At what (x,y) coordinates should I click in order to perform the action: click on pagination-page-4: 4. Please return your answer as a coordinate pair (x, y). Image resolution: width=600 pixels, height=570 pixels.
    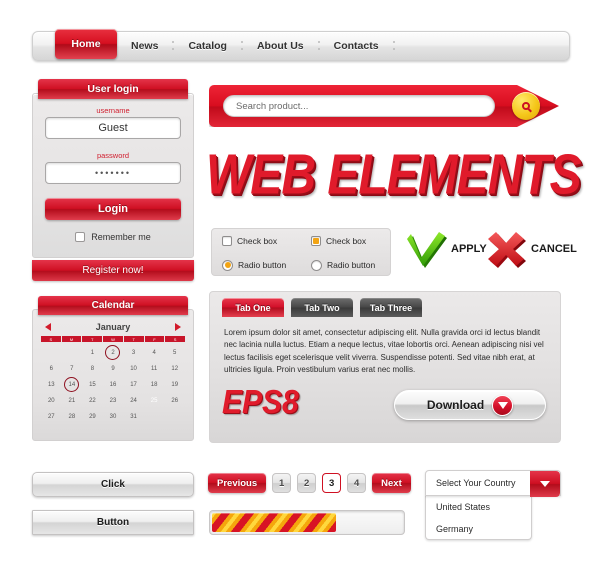
    Looking at the image, I should click on (357, 483).